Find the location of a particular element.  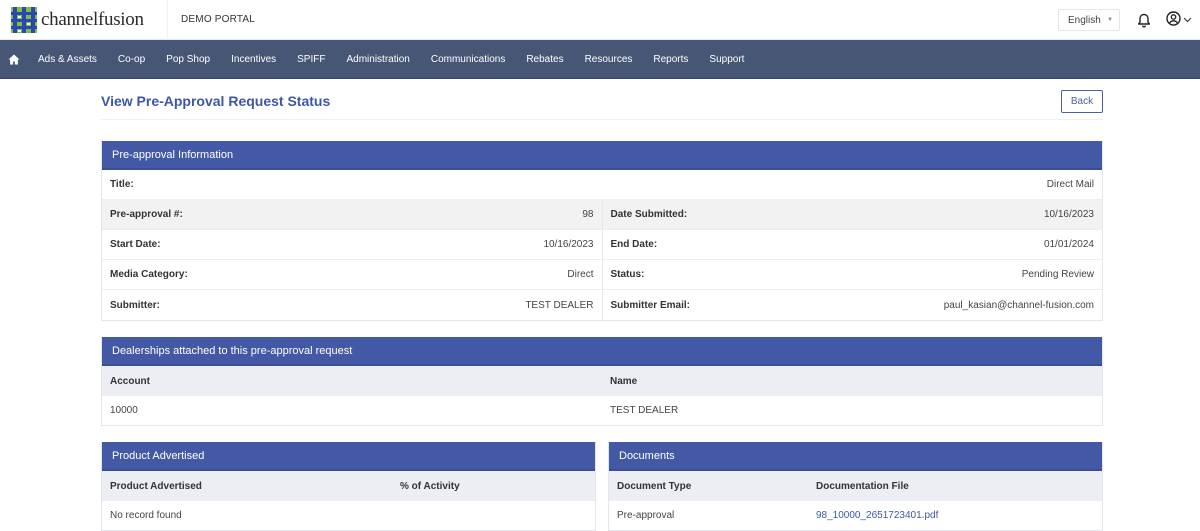

title-label: Title: is located at coordinates (122, 184).